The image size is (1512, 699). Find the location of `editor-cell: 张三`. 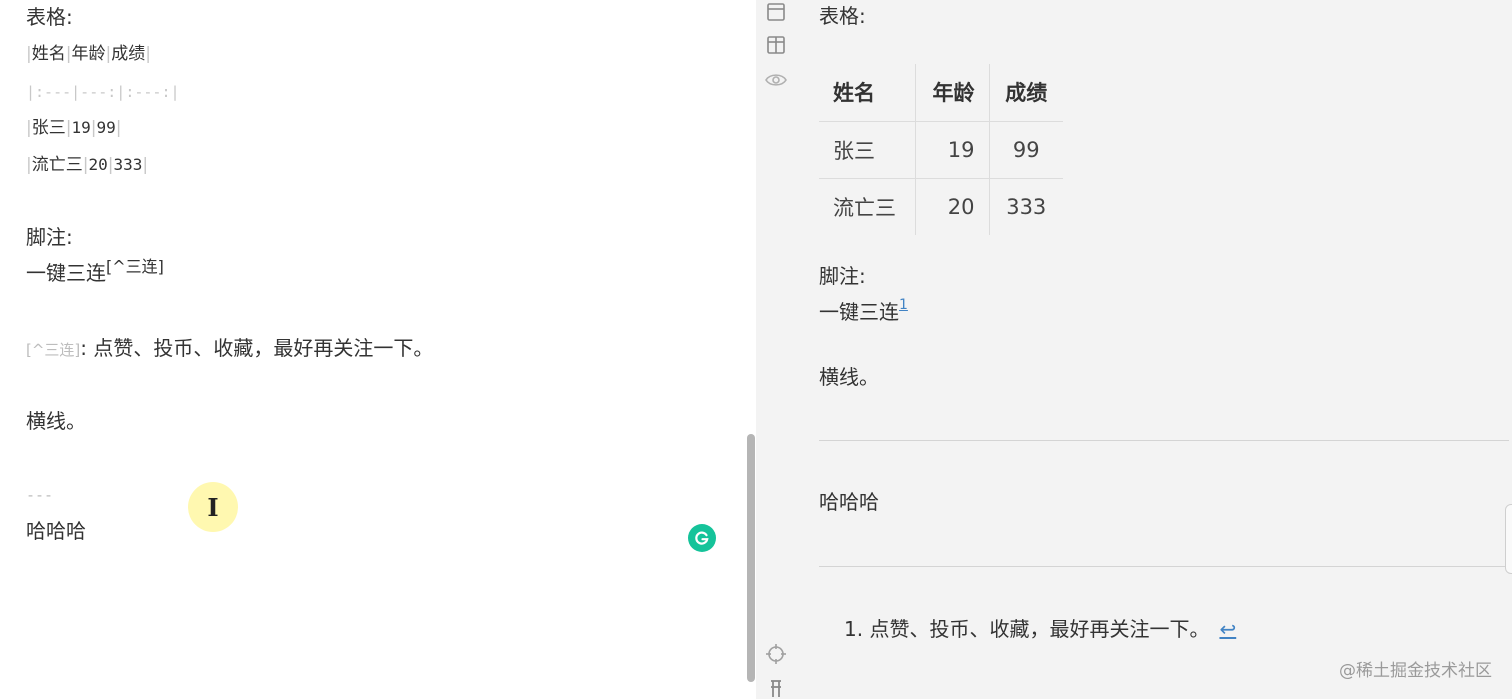

editor-cell: 张三 is located at coordinates (48, 128).